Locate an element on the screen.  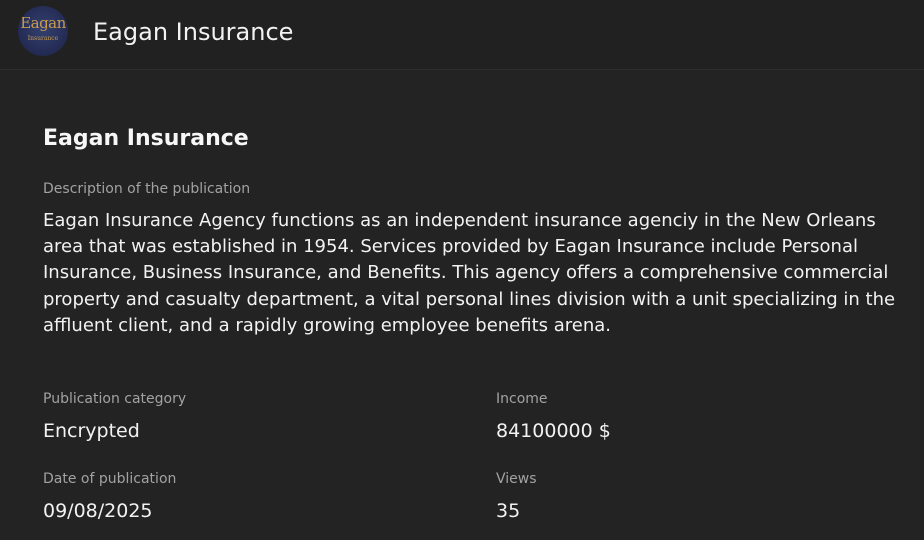
logo-subtext: Insurance is located at coordinates (43, 38).